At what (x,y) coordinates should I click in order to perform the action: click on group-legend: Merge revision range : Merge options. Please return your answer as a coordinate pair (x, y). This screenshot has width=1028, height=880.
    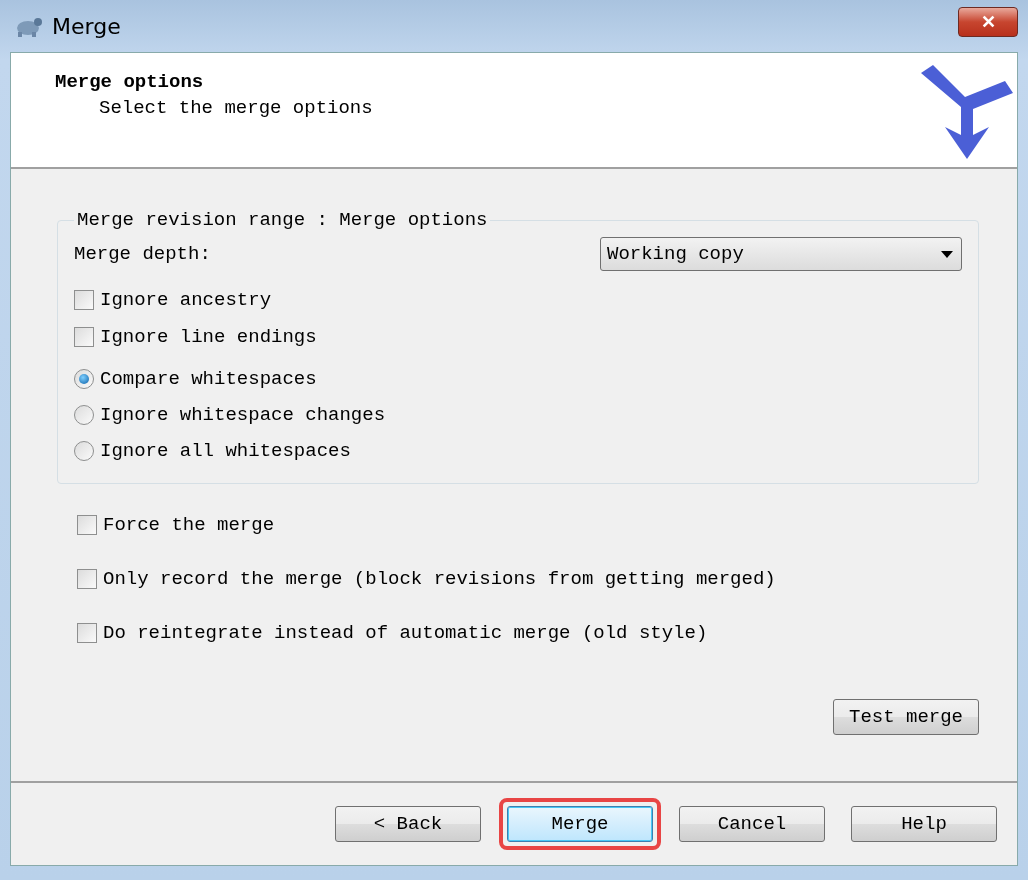
    Looking at the image, I should click on (282, 220).